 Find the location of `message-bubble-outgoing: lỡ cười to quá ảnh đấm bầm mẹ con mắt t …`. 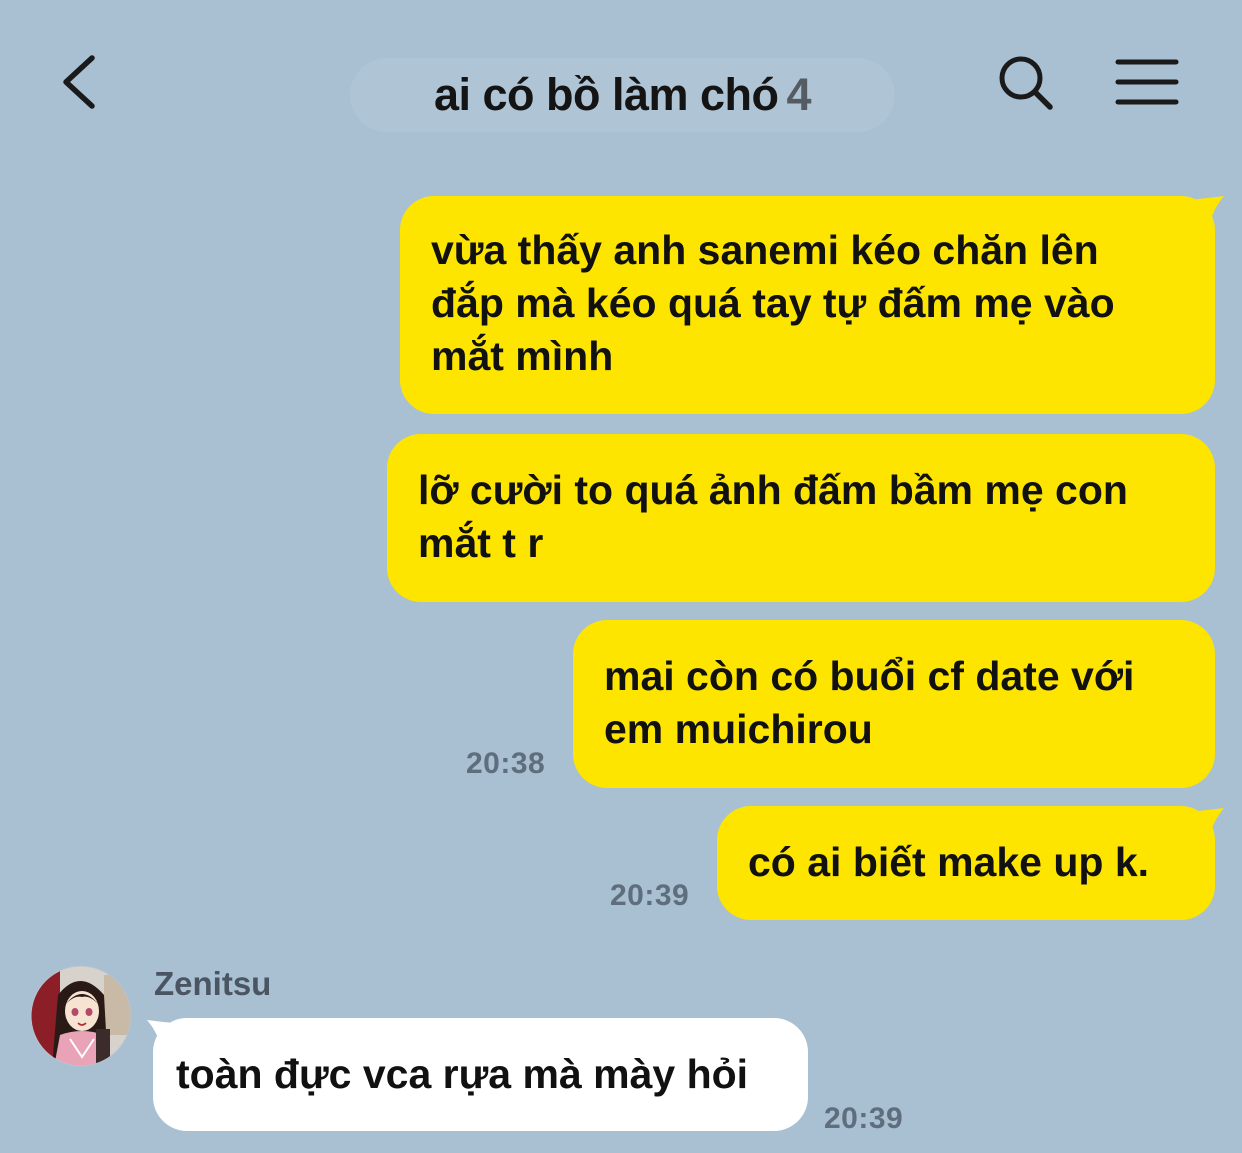

message-bubble-outgoing: lỡ cười to quá ảnh đấm bầm mẹ con mắt t … is located at coordinates (801, 518).